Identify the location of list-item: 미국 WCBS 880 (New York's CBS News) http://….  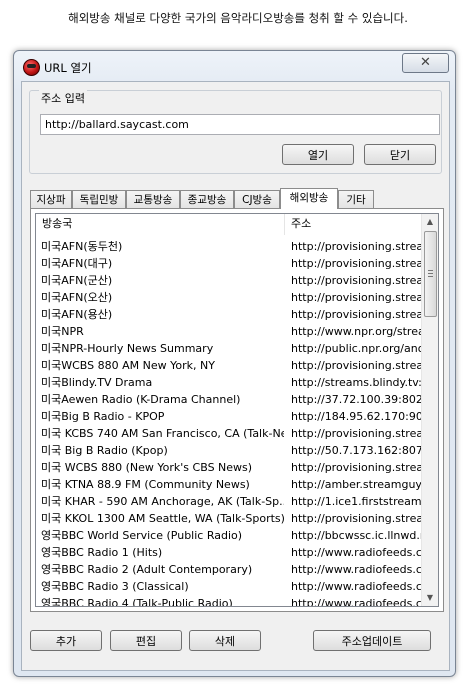
(230, 467).